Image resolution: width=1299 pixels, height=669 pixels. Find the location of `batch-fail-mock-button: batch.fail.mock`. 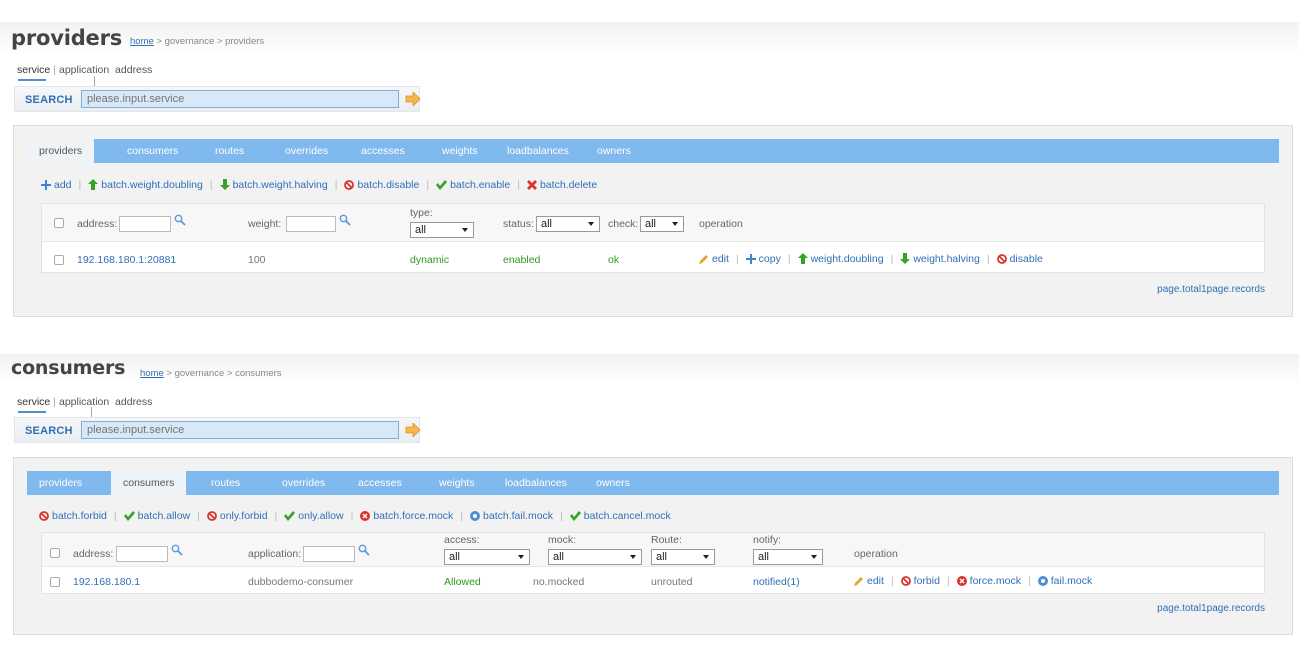

batch-fail-mock-button: batch.fail.mock is located at coordinates (511, 516).